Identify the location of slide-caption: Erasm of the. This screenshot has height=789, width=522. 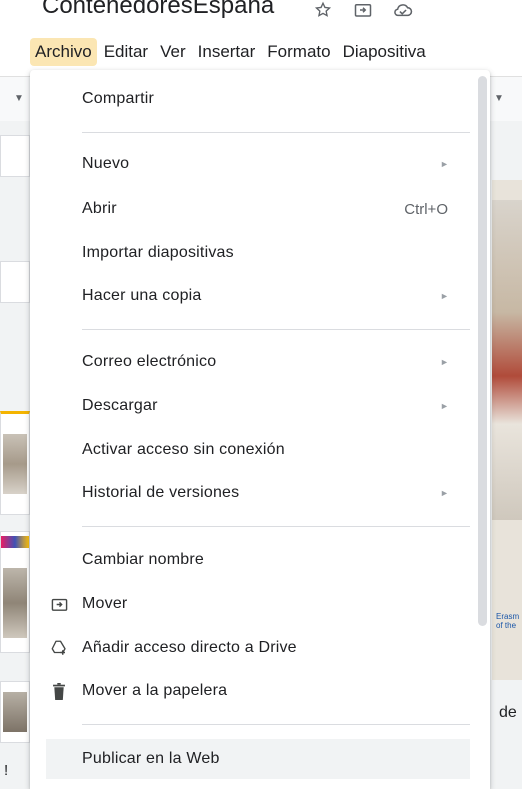
(508, 621).